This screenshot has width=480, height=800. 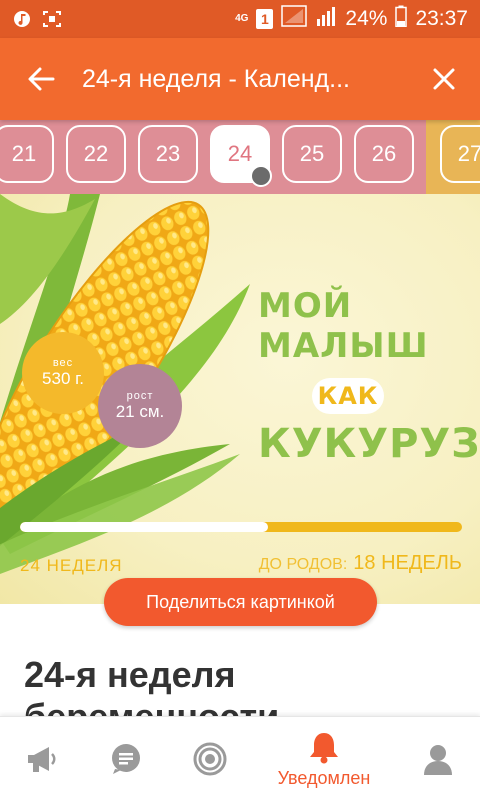 I want to click on back-button, so click(x=41, y=79).